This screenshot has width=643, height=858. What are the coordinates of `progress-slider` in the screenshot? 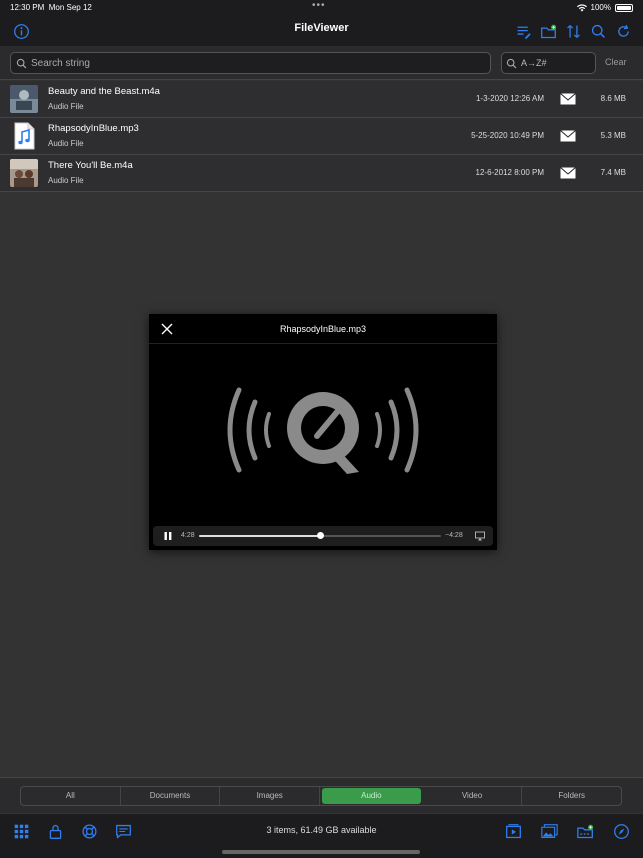 It's located at (320, 535).